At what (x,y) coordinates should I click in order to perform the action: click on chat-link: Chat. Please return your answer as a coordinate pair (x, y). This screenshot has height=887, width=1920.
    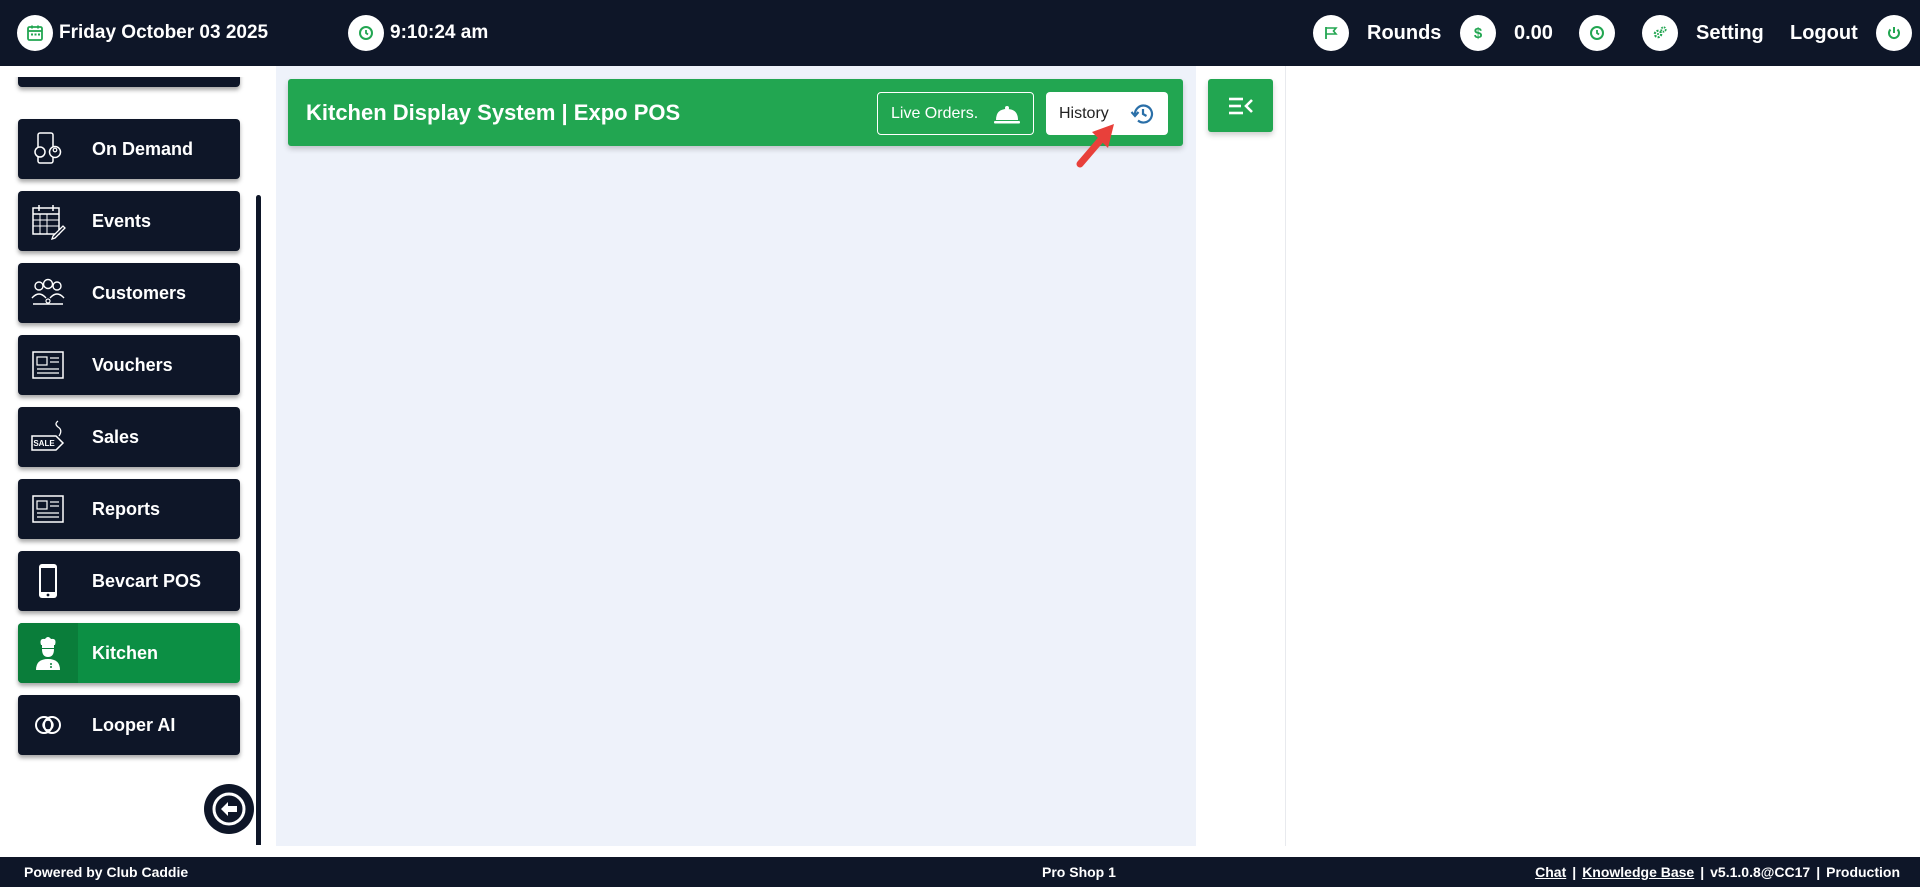
    Looking at the image, I should click on (1550, 872).